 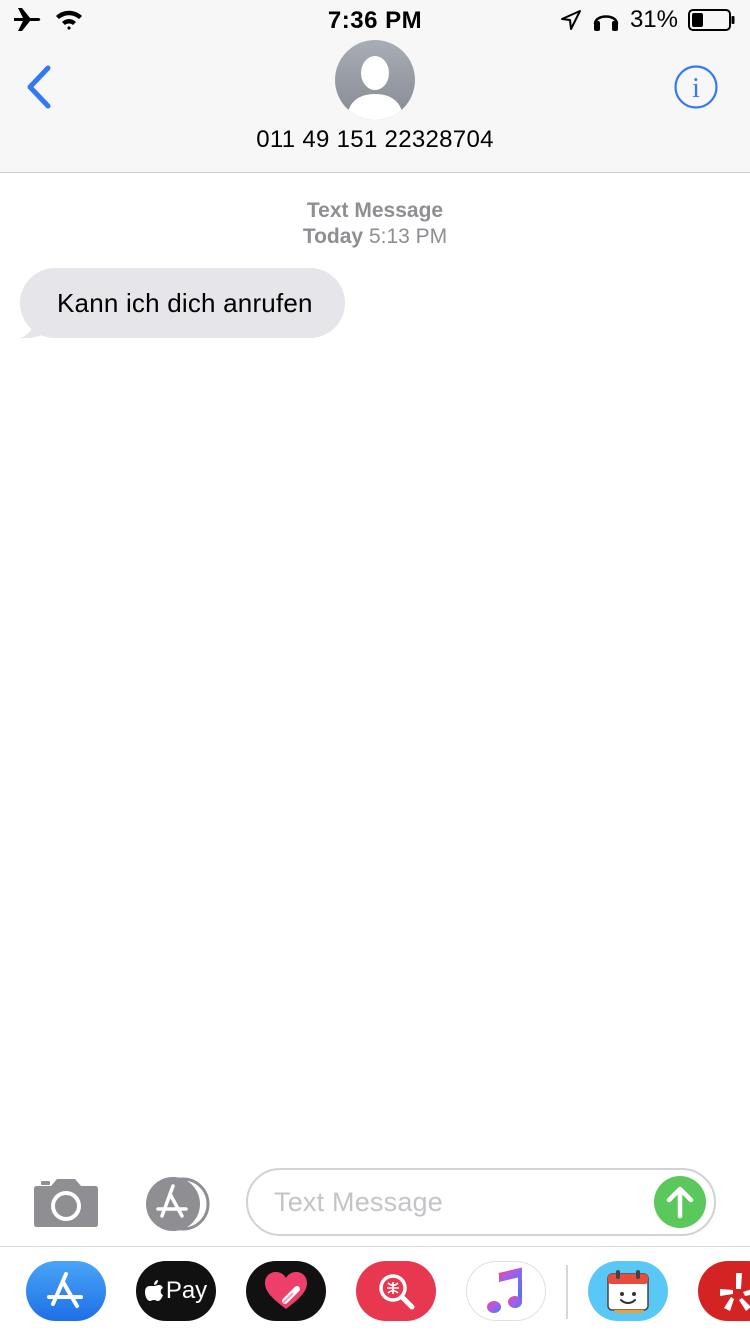 I want to click on info-icon: i, so click(x=696, y=87).